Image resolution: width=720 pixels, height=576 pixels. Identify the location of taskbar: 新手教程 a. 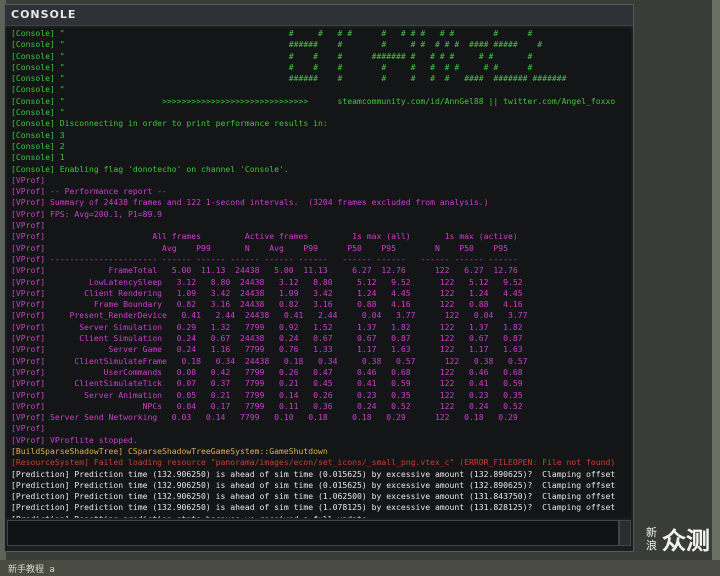
(360, 568).